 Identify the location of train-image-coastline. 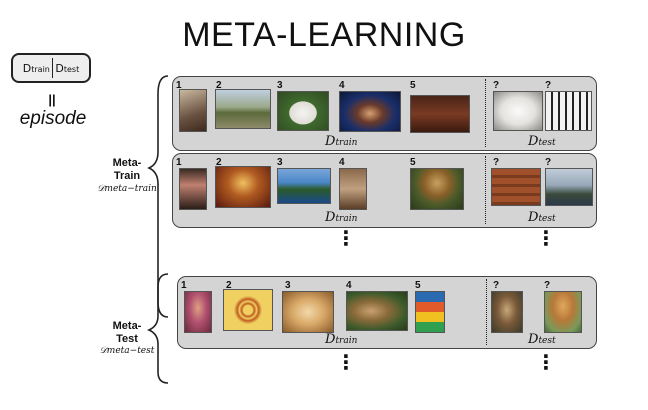
(304, 186).